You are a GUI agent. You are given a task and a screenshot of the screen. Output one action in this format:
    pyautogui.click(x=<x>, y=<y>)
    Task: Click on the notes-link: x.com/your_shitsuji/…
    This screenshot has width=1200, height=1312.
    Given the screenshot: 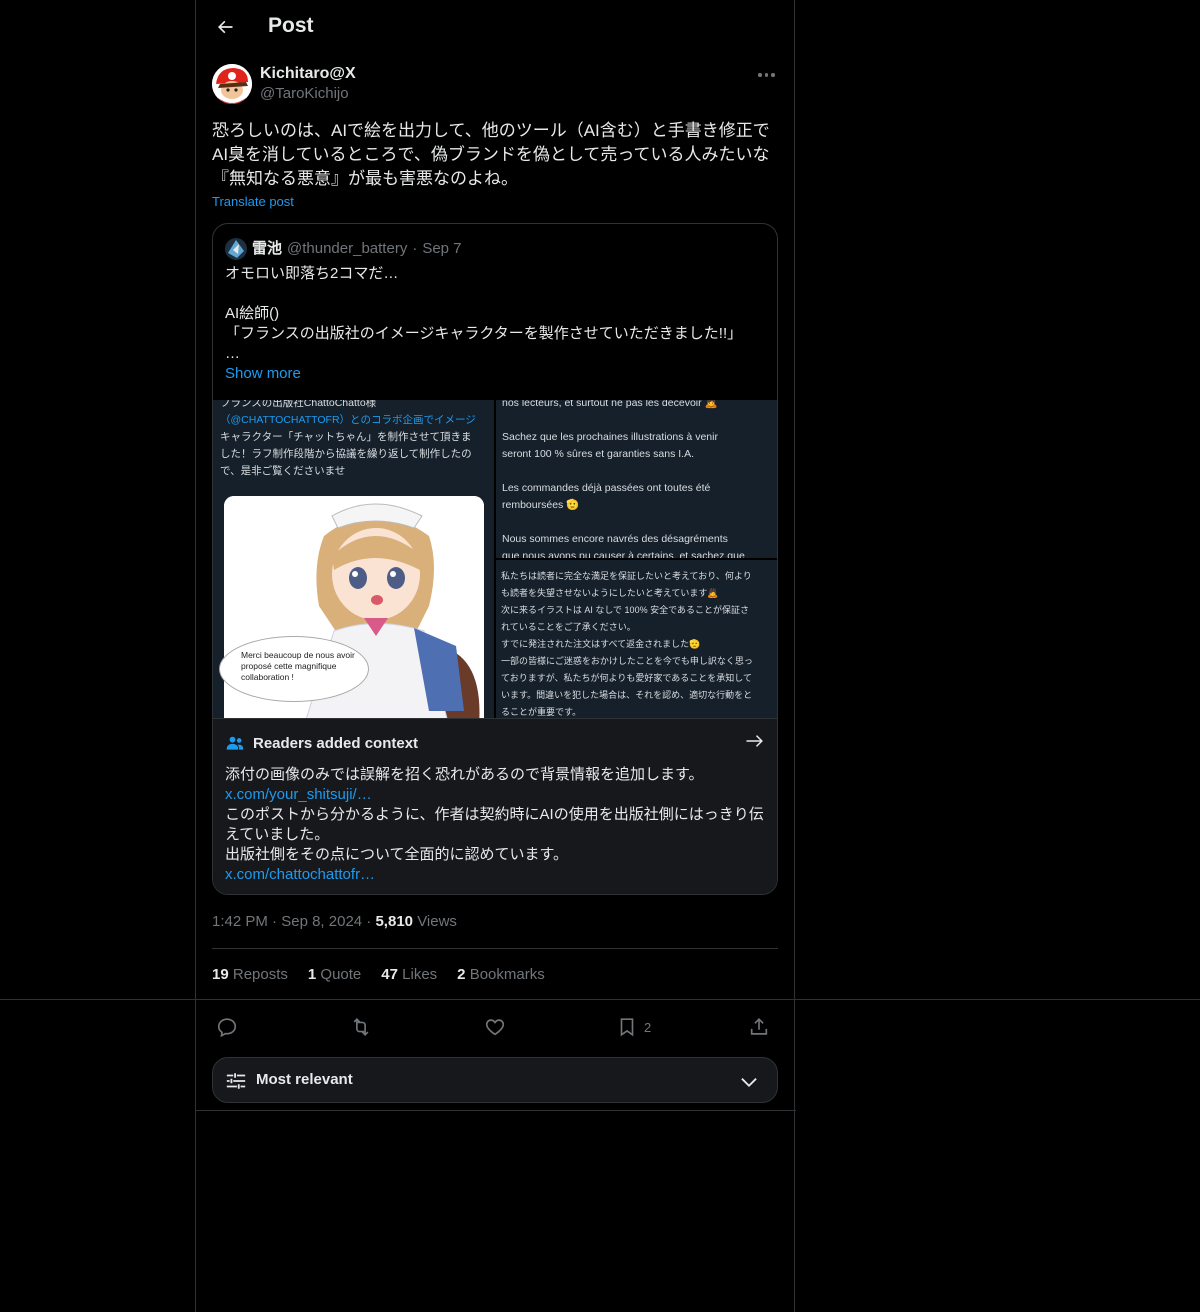 What is the action you would take?
    pyautogui.click(x=497, y=795)
    